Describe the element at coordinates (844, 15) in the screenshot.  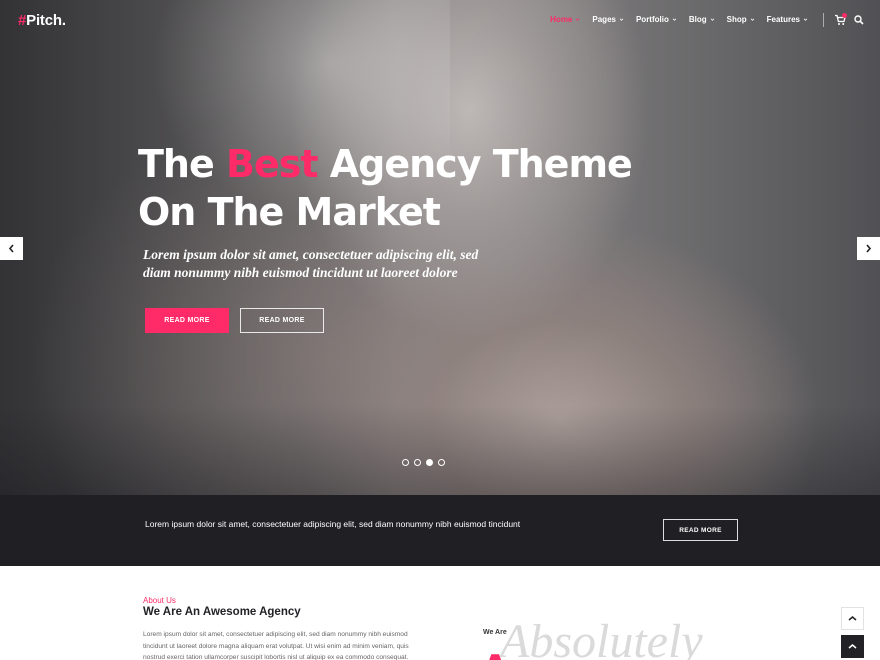
I see `cart-badge` at that location.